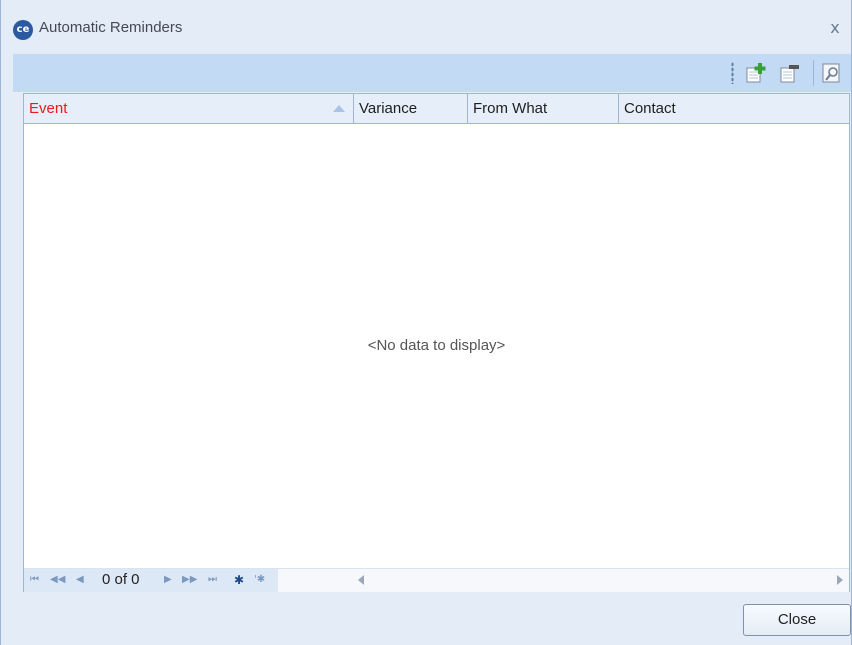 The image size is (852, 645). What do you see at coordinates (599, 580) in the screenshot?
I see `horizontal-scrollbar` at bounding box center [599, 580].